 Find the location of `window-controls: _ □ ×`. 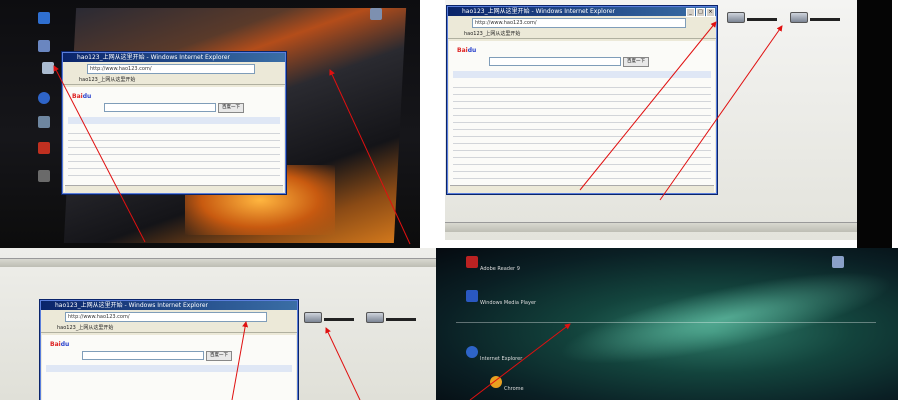

window-controls: _ □ × is located at coordinates (700, 12).